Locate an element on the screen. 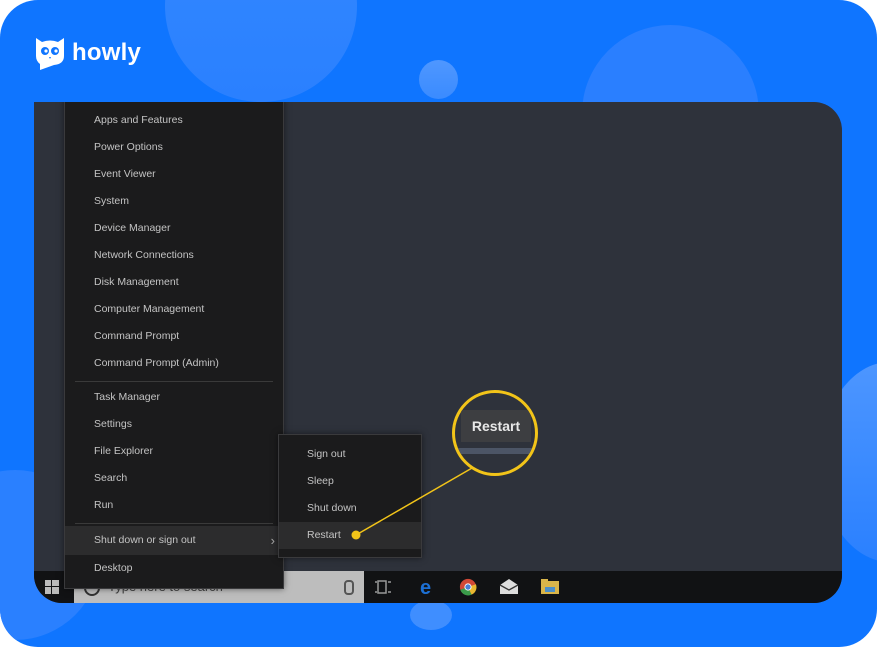  submenu-item-label: Shut down is located at coordinates (332, 508).